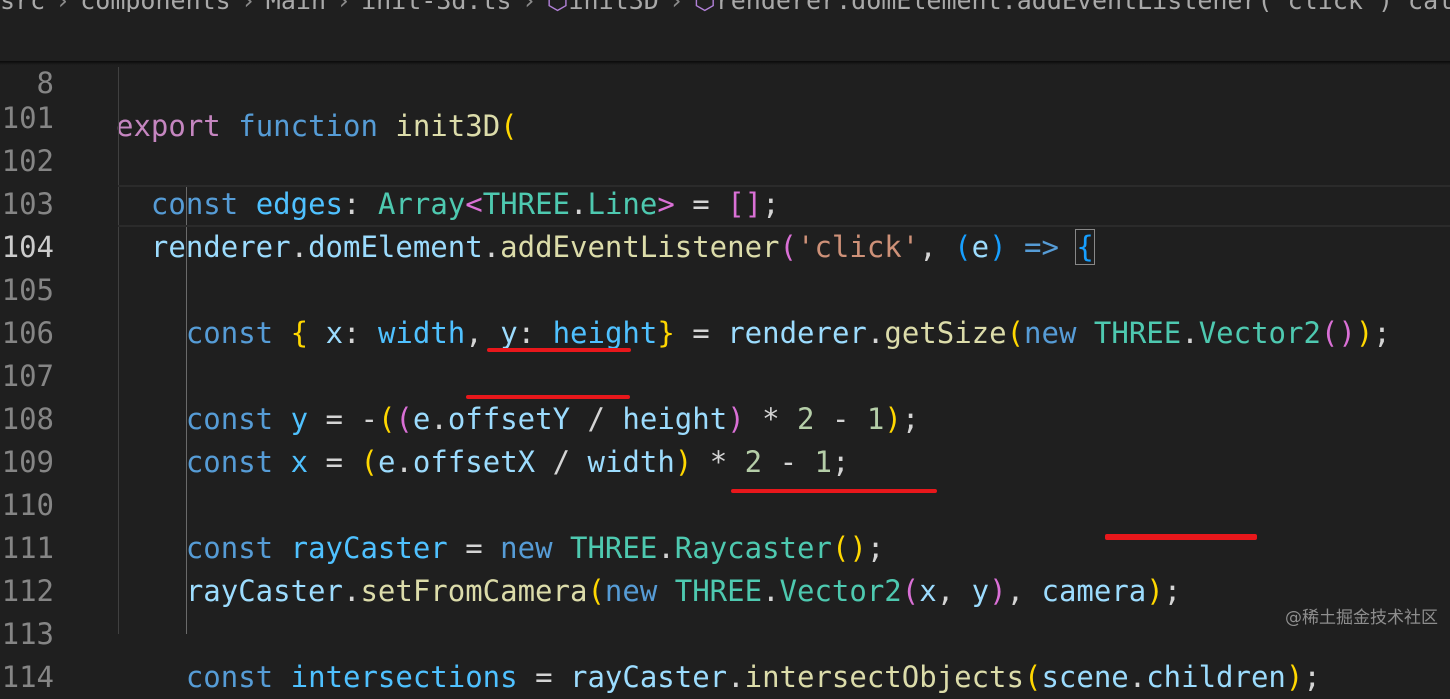  I want to click on code-line: 101, so click(725, 94).